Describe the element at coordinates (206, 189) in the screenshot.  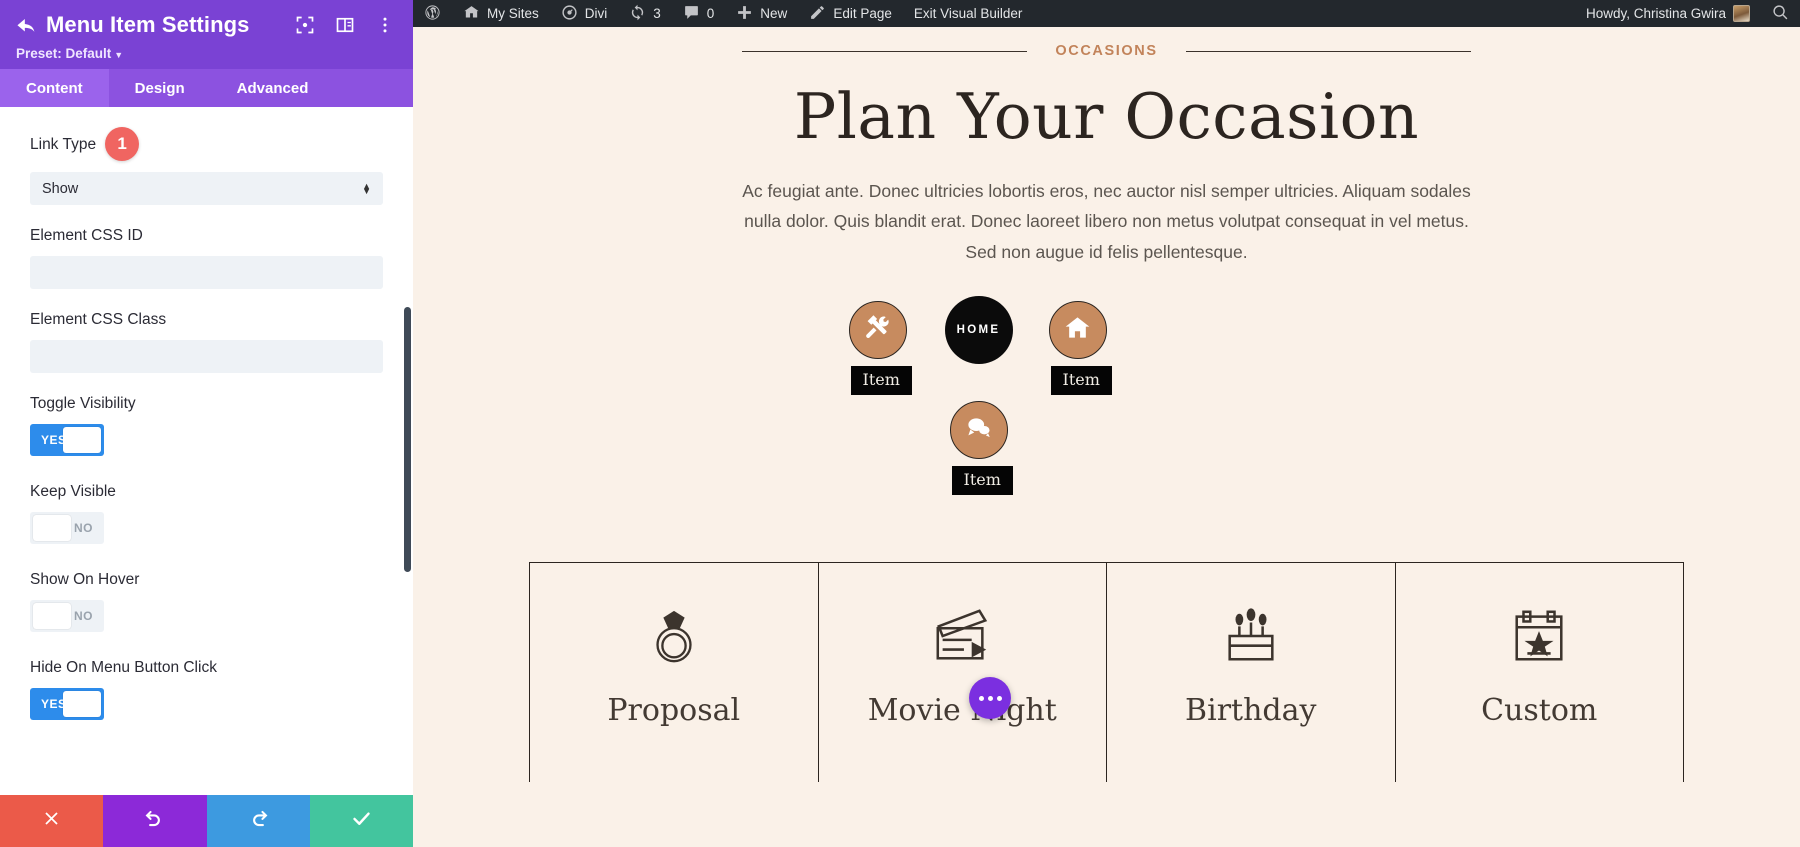
I see `link-type-select: Show ▲ ▼` at that location.